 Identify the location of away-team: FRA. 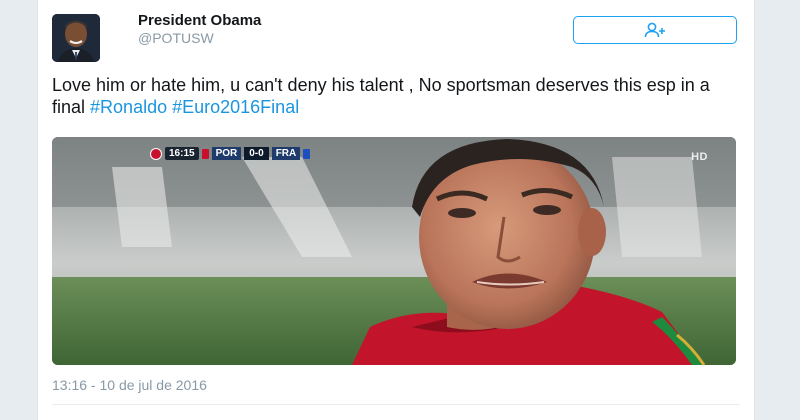
(286, 153).